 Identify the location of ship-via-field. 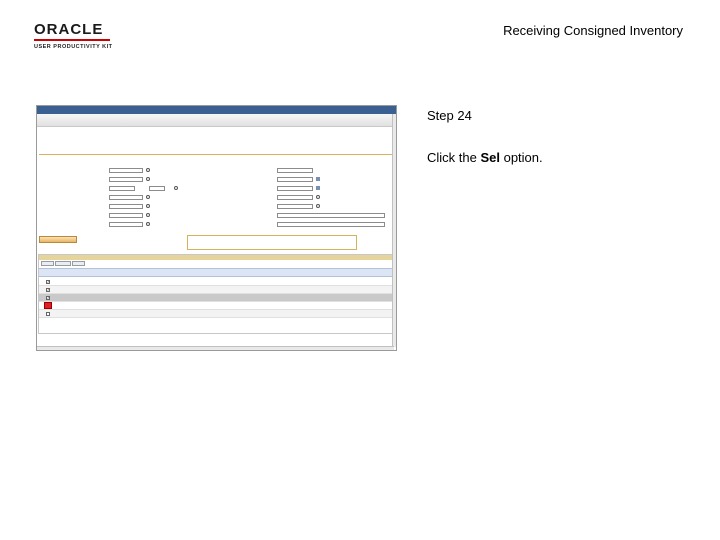
(126, 224).